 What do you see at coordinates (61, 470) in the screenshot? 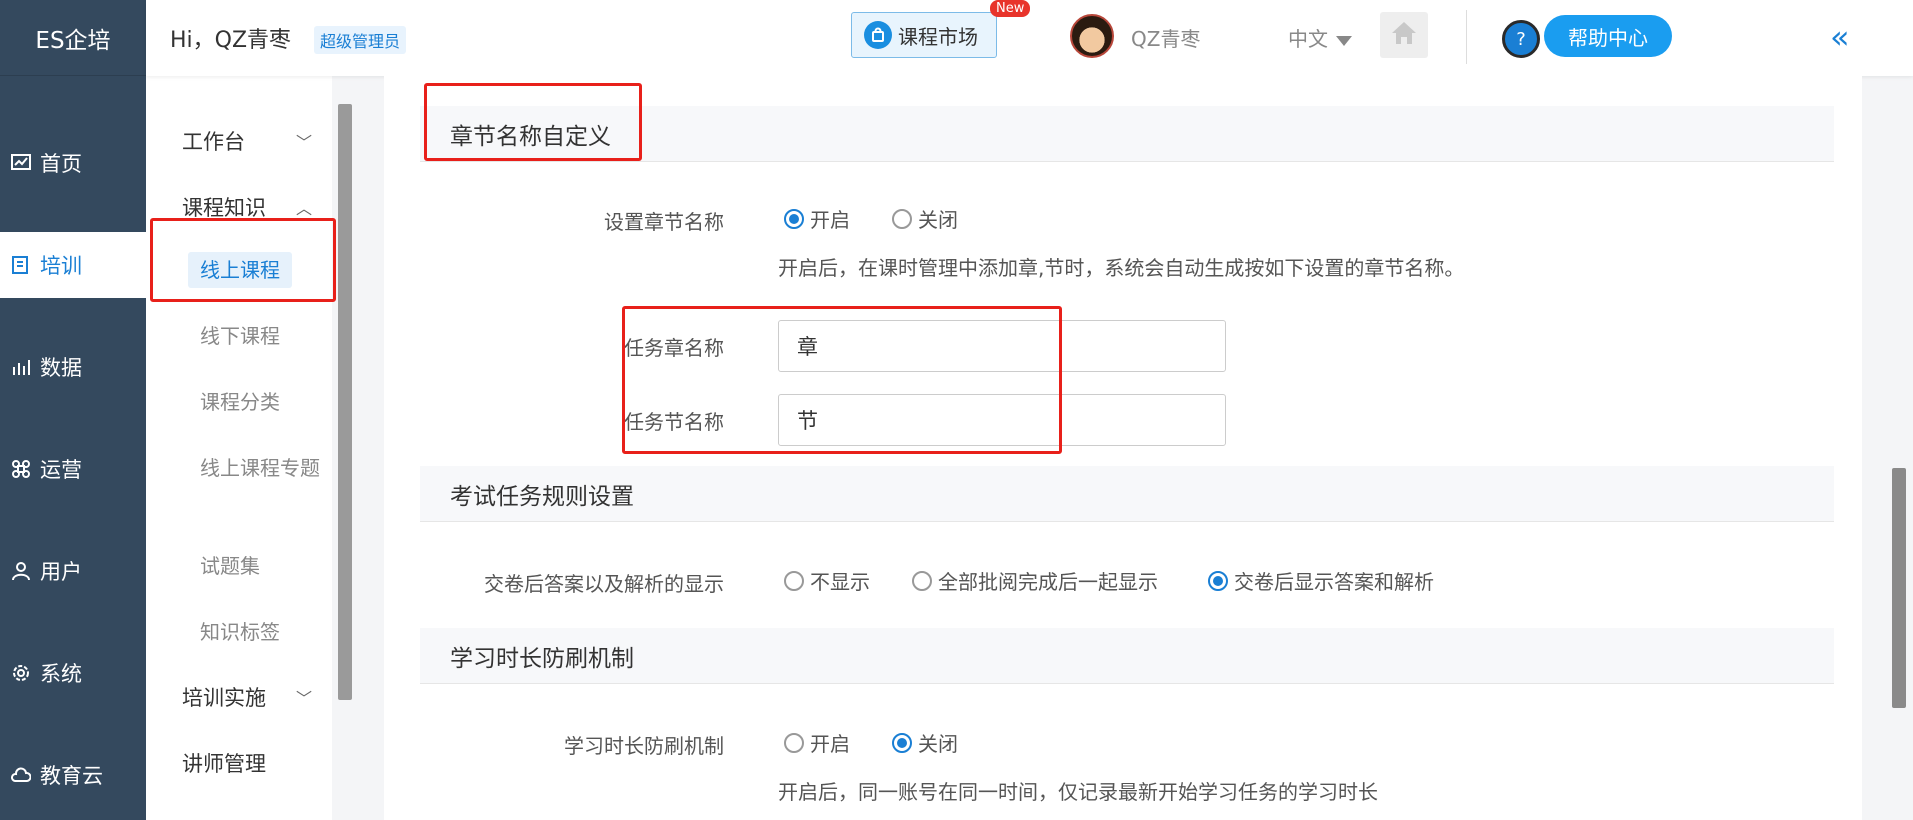
I see `nav-item-label: 运营` at bounding box center [61, 470].